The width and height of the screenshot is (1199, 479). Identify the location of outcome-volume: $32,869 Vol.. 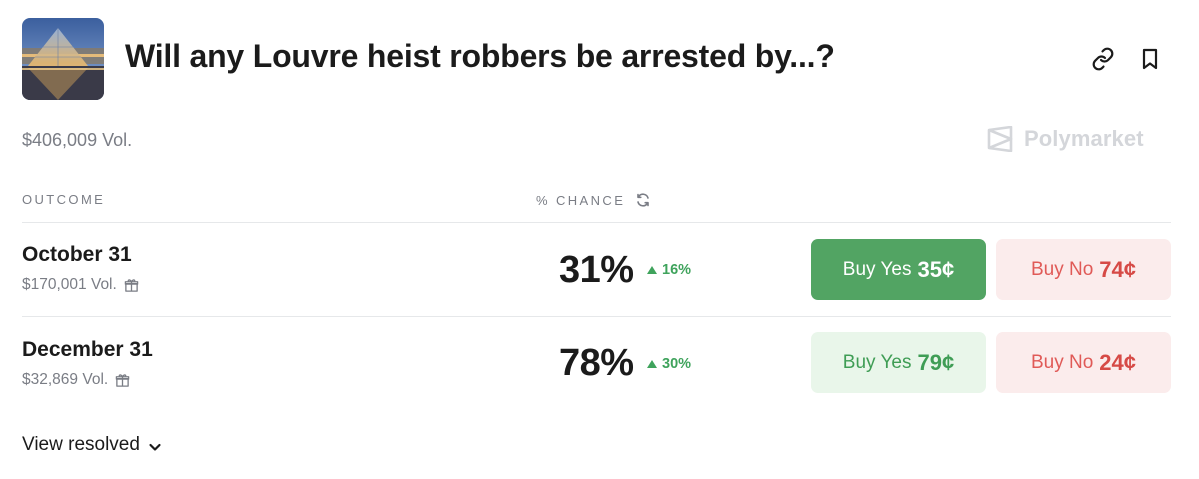
(76, 380).